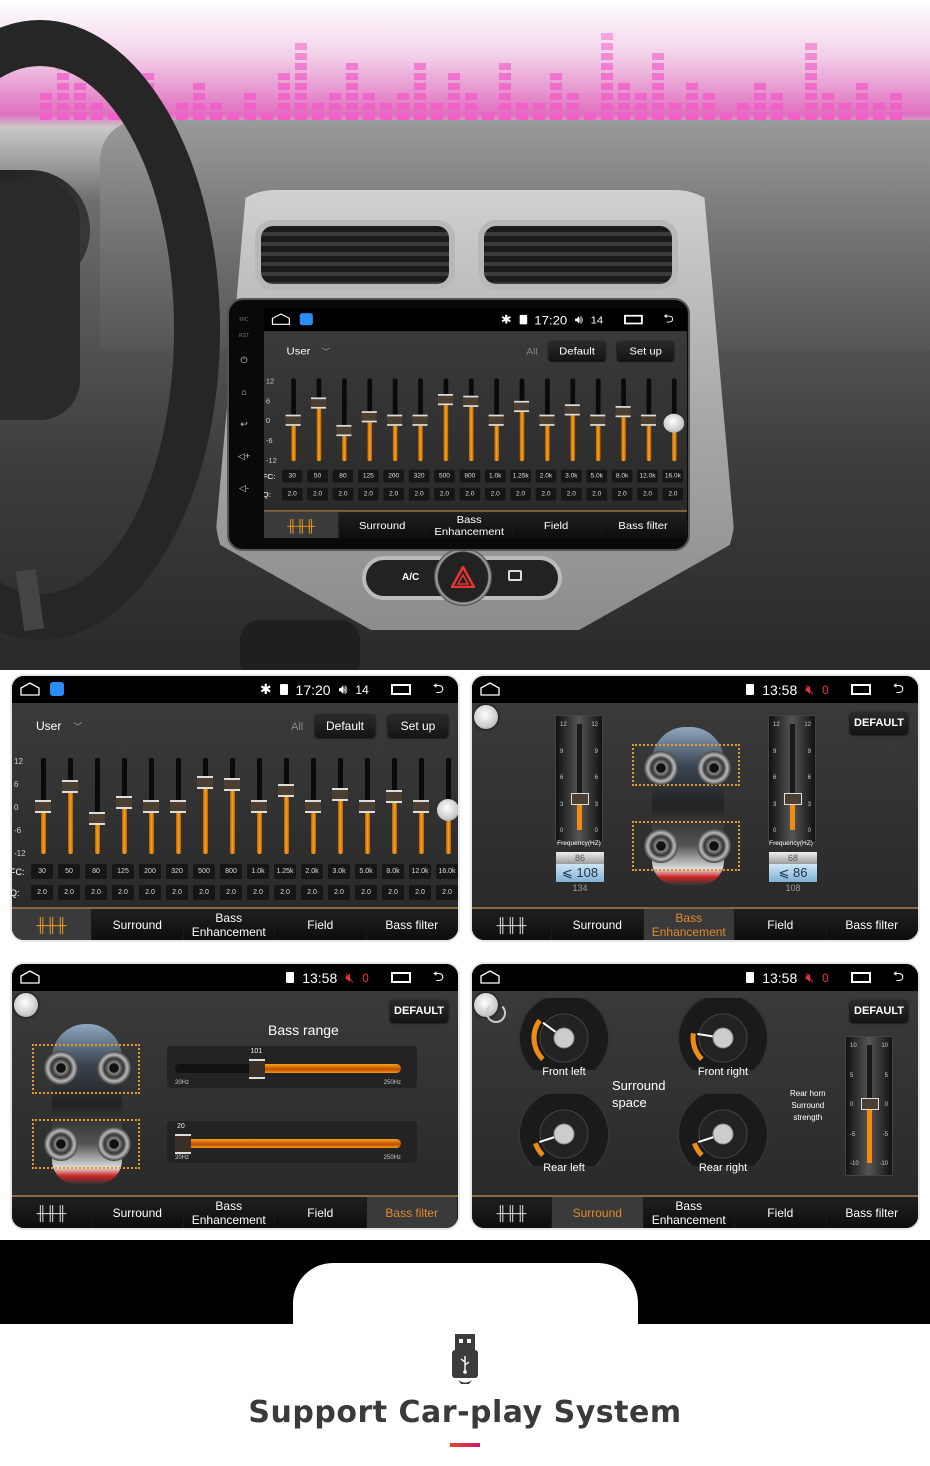  Describe the element at coordinates (495, 476) in the screenshot. I see `fc-value: 1.0k` at that location.